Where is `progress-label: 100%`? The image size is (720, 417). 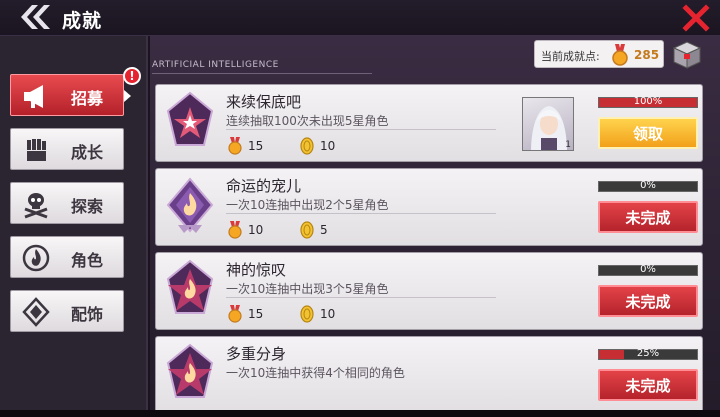 progress-label: 100% is located at coordinates (648, 101).